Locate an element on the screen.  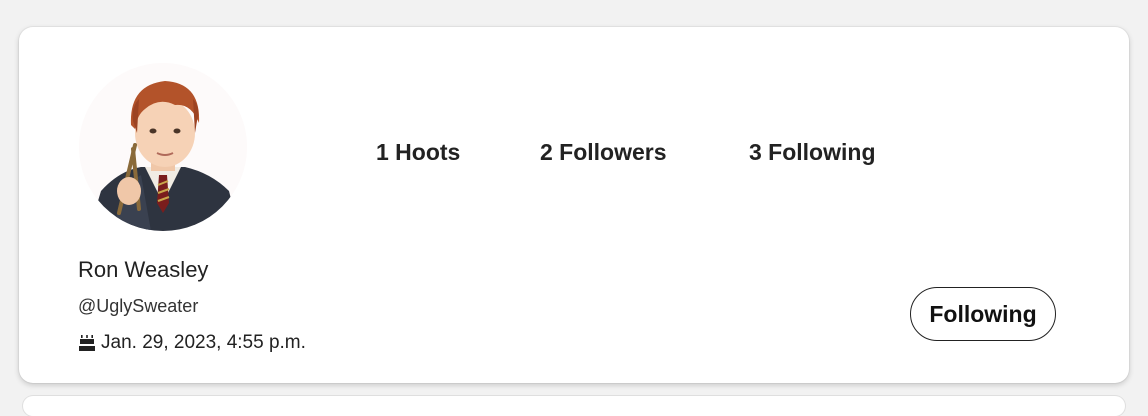
hoots-count: 1 Hoots is located at coordinates (418, 152).